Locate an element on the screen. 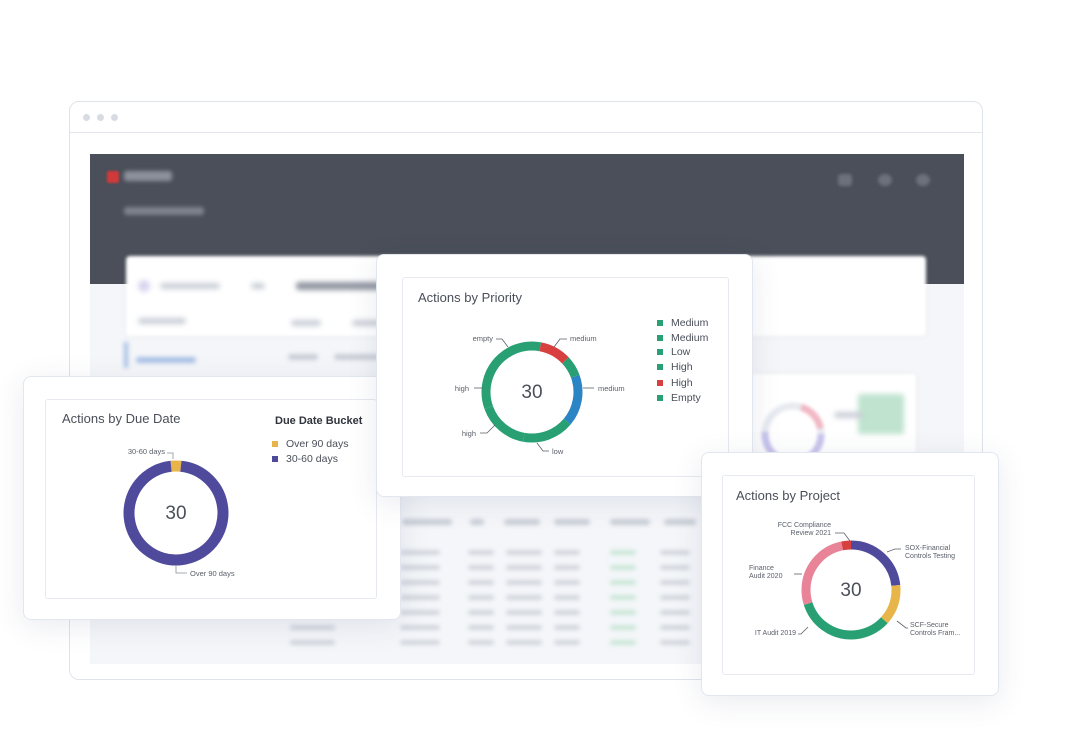 Image resolution: width=1080 pixels, height=752 pixels. priority-donut-chart: 30 empty medium high medium high low is located at coordinates (540, 395).